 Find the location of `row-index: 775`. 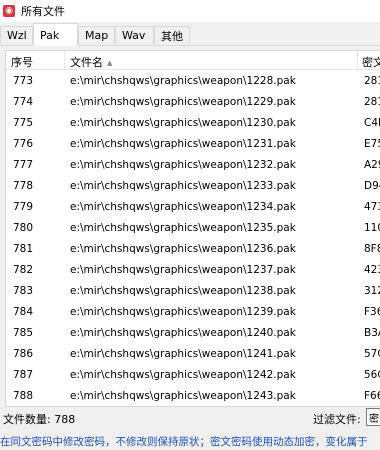

row-index: 775 is located at coordinates (23, 123).